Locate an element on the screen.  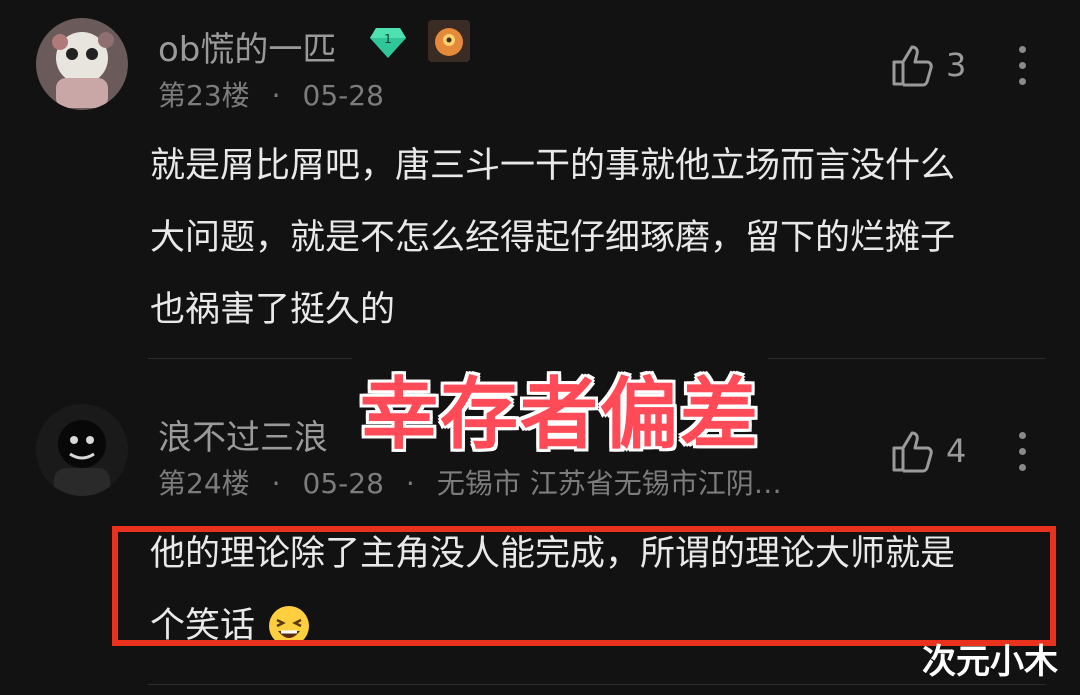
comment-line: 也祸害了挺久的 is located at coordinates (273, 310).